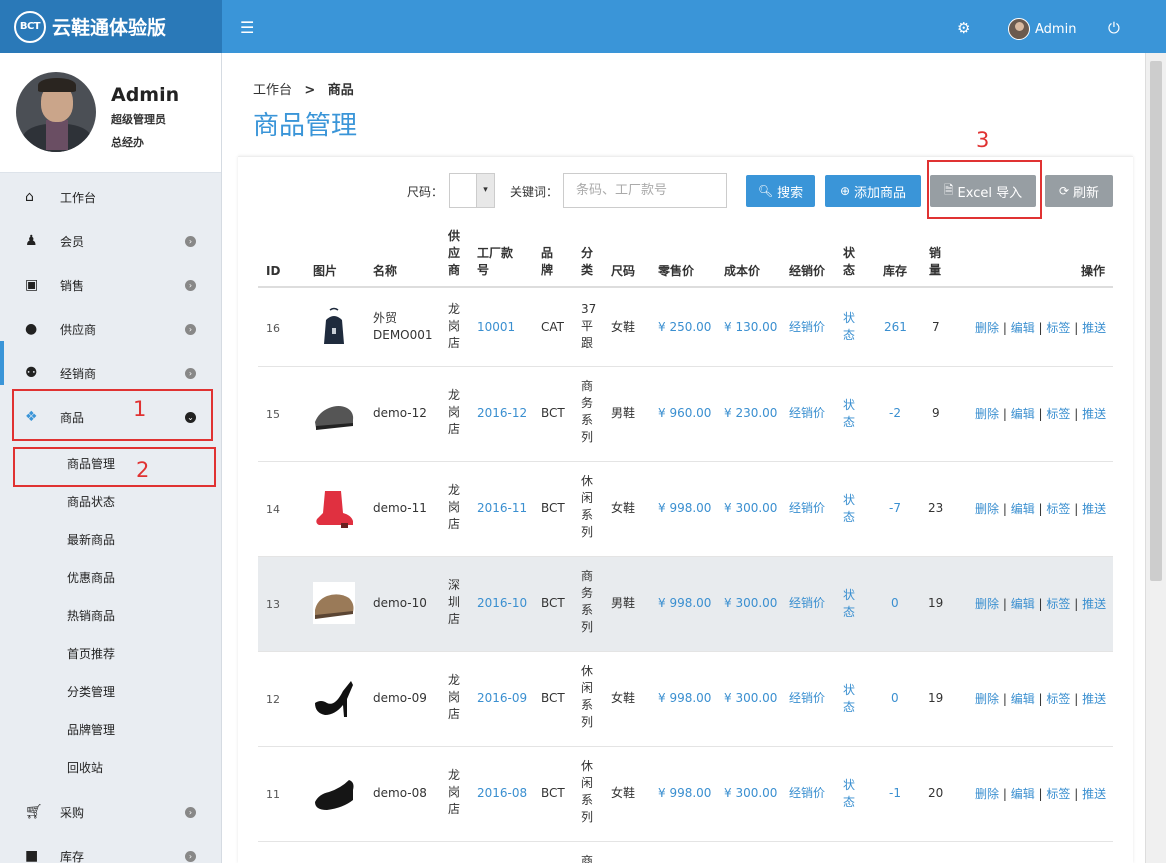 The width and height of the screenshot is (1166, 863). I want to click on sidebar-item-purchase: 🛒︎ 采购 ›, so click(111, 812).